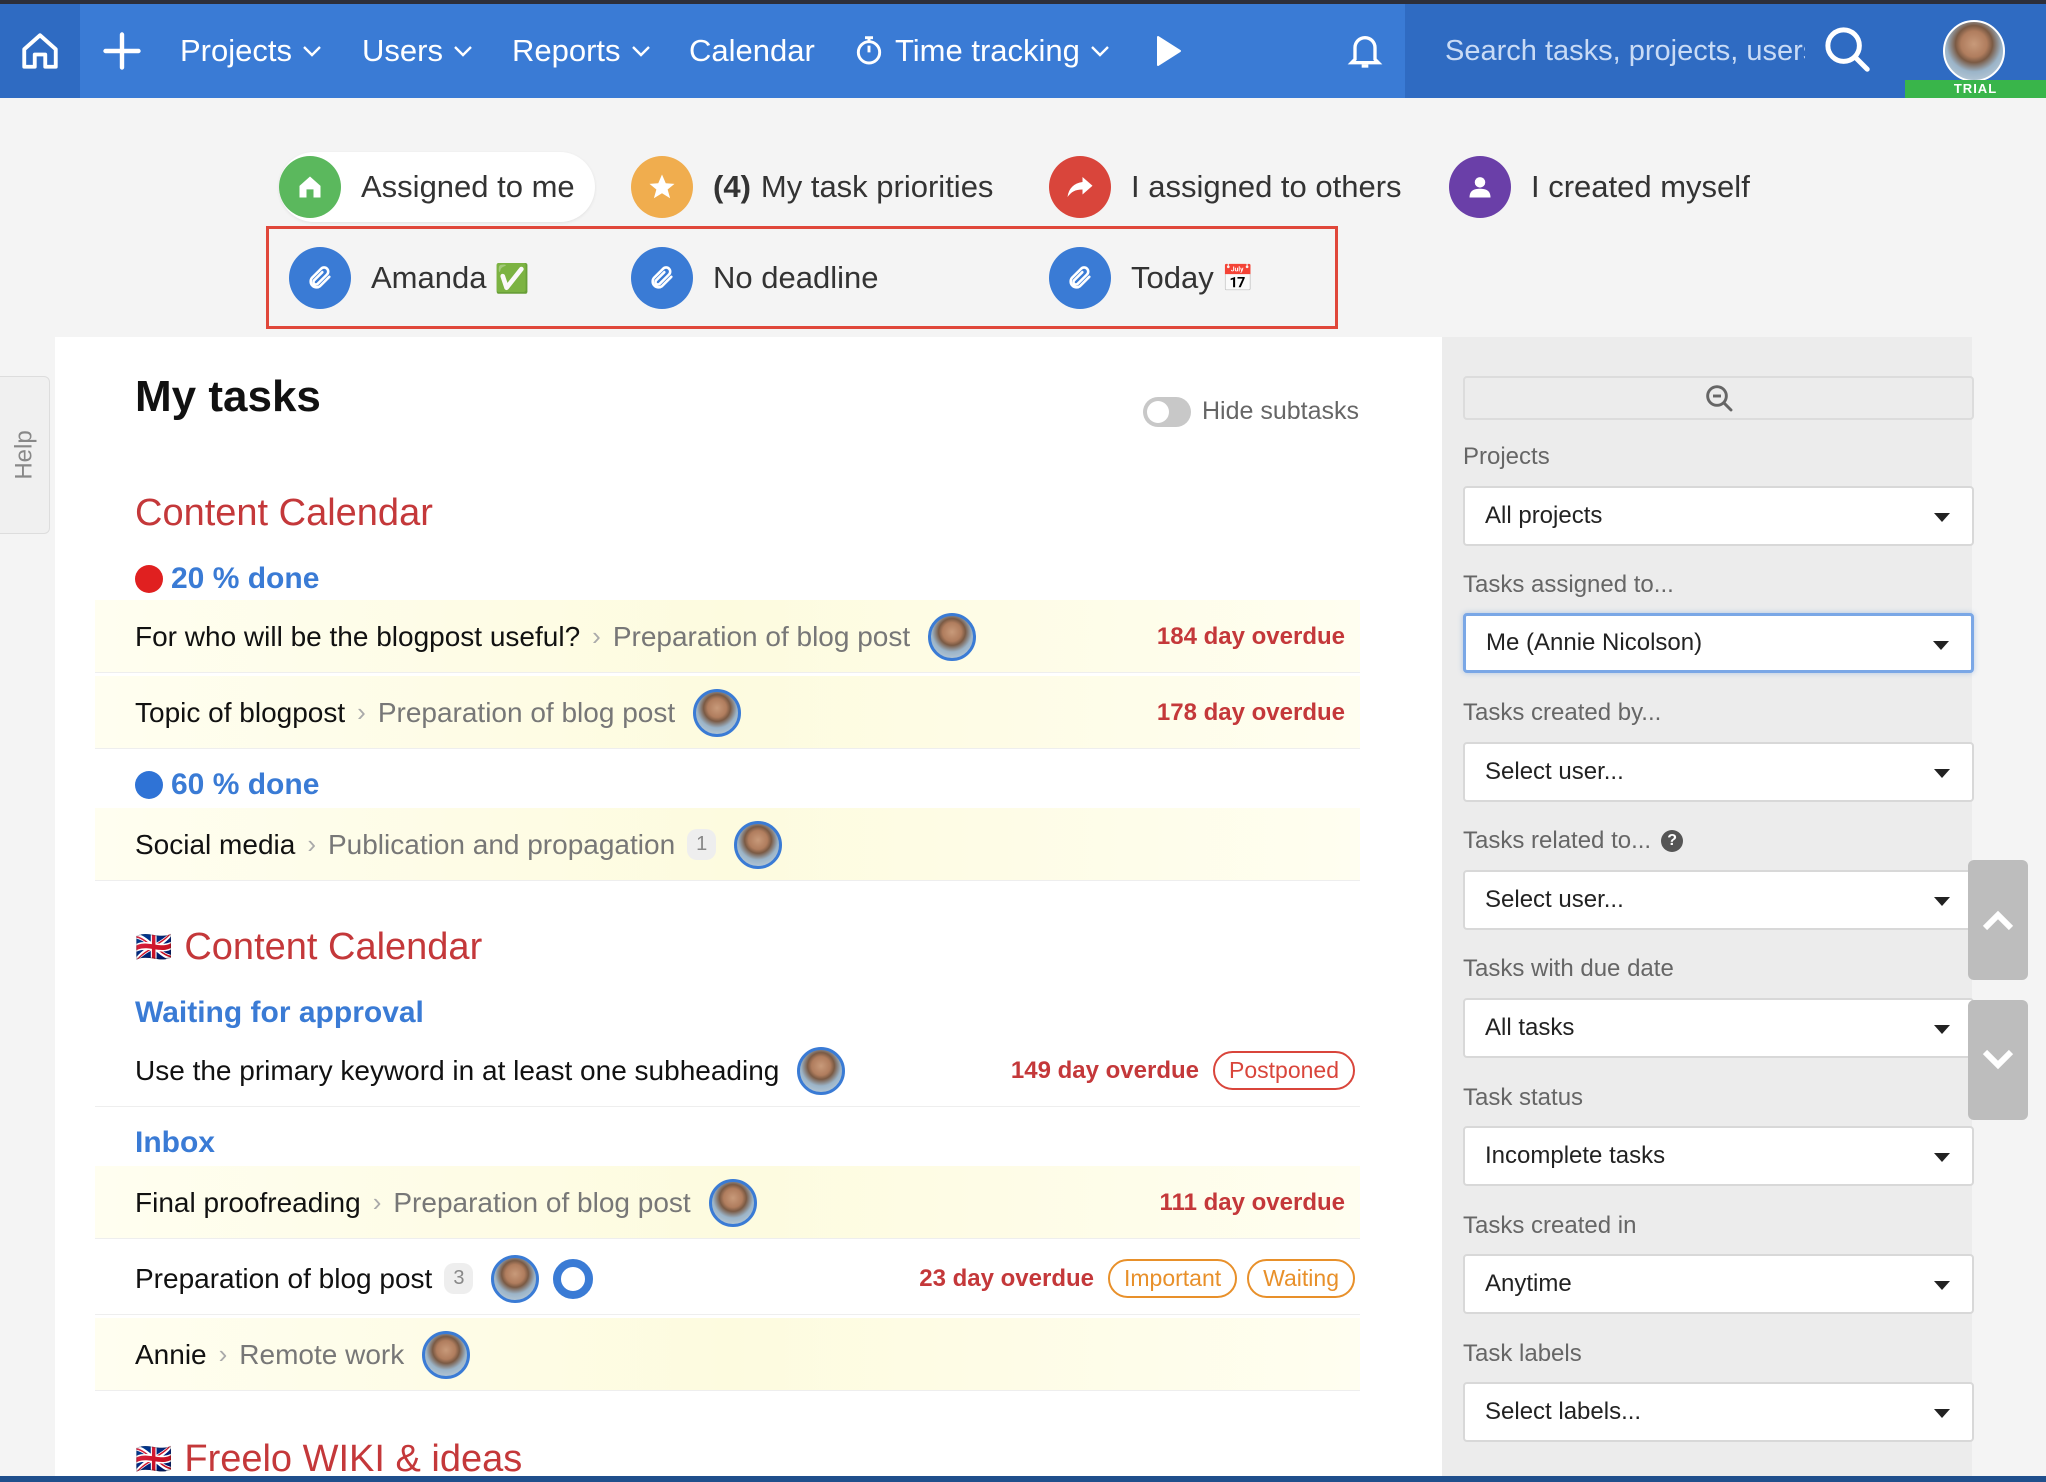  I want to click on created-in-select: Anytime, so click(1718, 1284).